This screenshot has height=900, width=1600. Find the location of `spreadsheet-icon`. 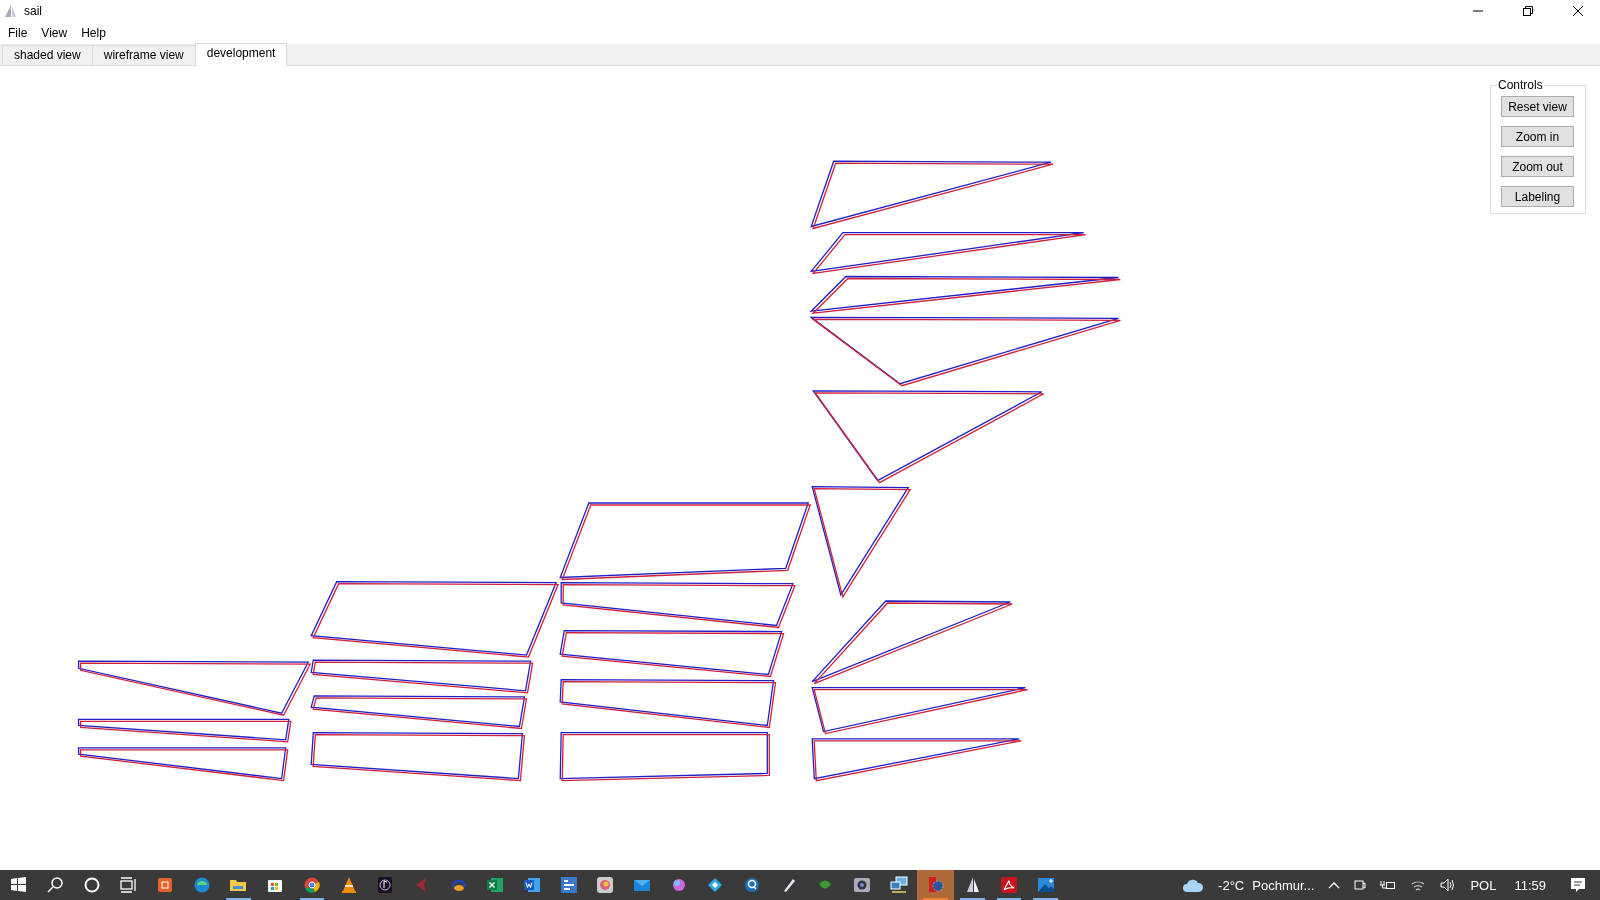

spreadsheet-icon is located at coordinates (495, 885).